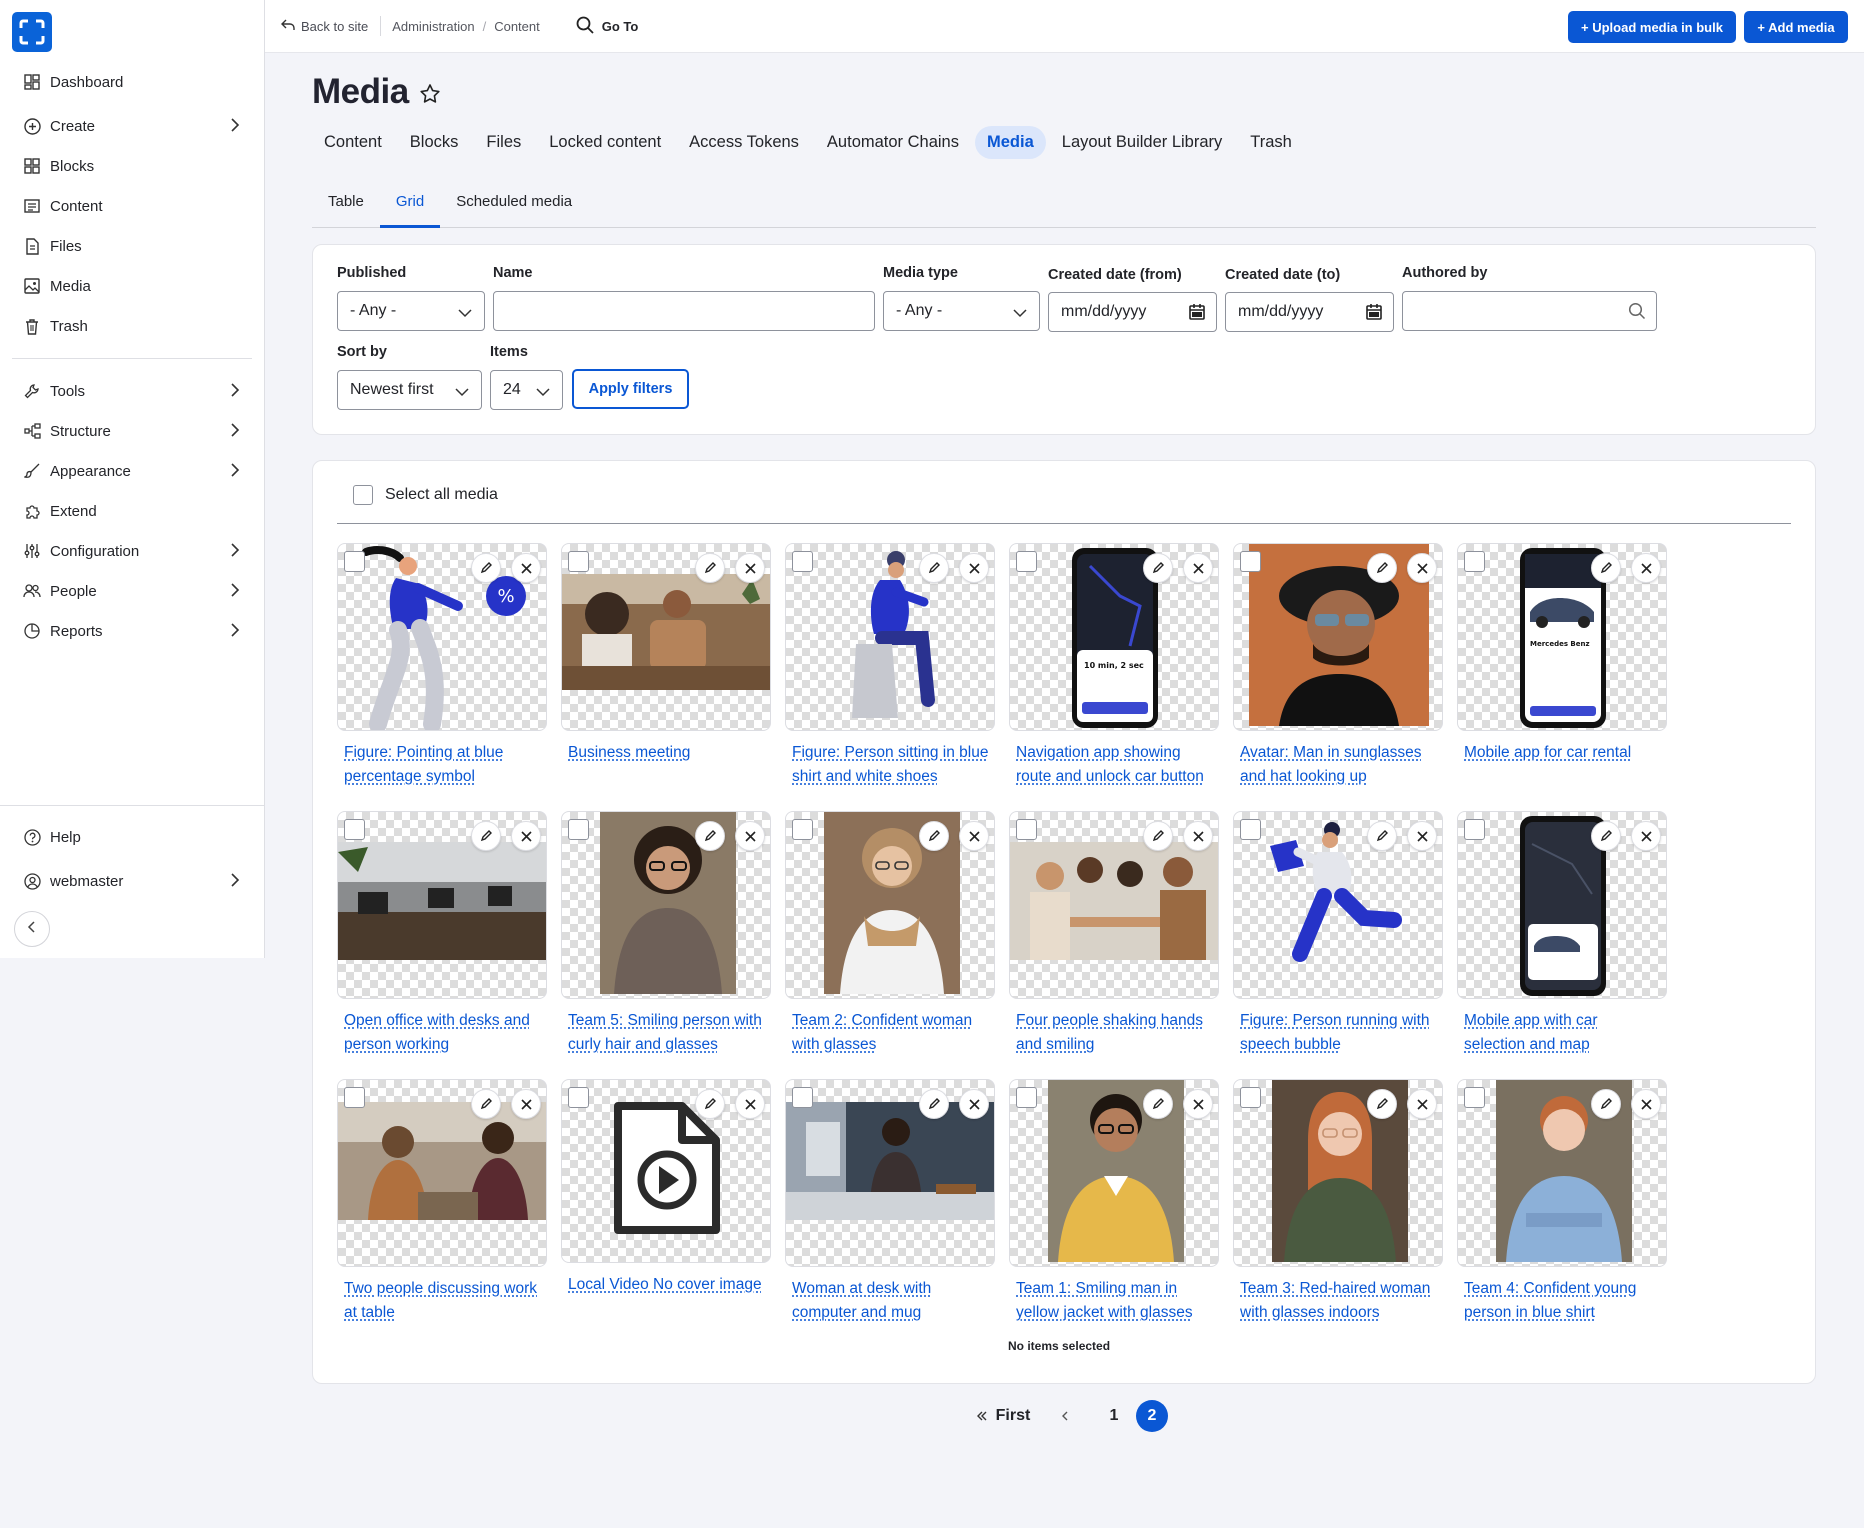 This screenshot has height=1528, width=1864. I want to click on media-title-link: Four people shaking hands and smiling, so click(1114, 1033).